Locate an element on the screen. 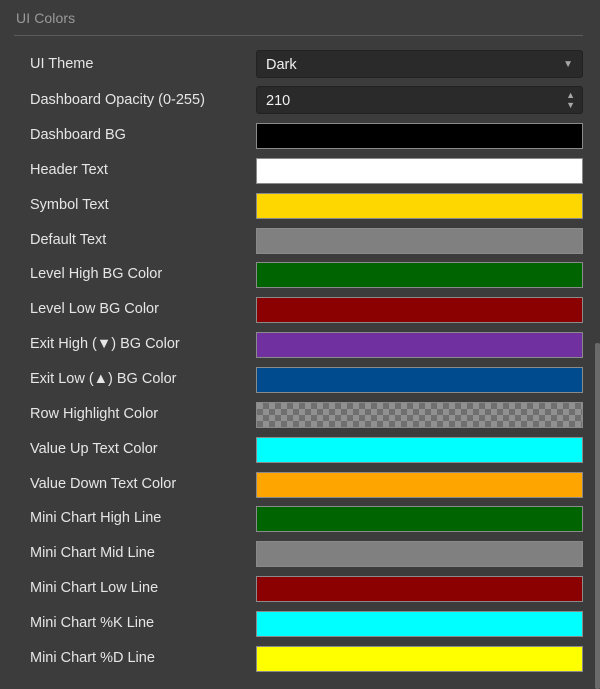 The width and height of the screenshot is (600, 689). color-row-label: Level High BG Color is located at coordinates (96, 274).